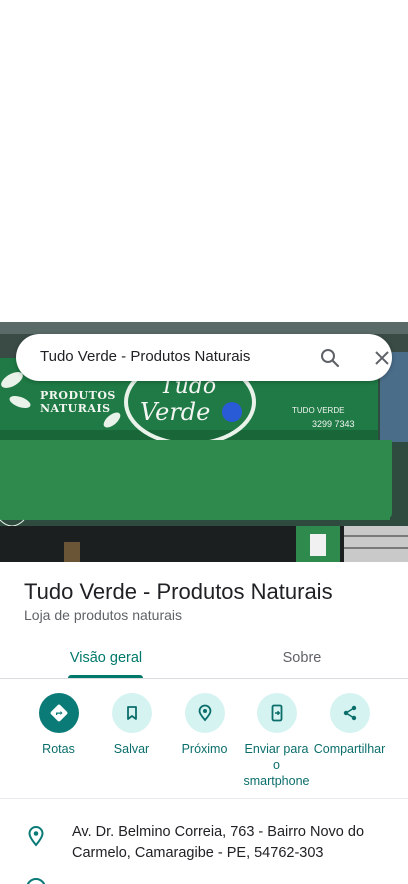 The image size is (408, 884). What do you see at coordinates (131, 749) in the screenshot?
I see `save-label: Salvar` at bounding box center [131, 749].